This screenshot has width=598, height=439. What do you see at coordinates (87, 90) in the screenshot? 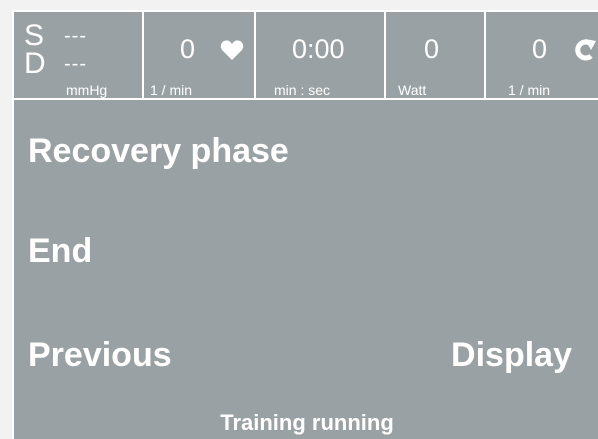
I see `blood-pressure-unit: mmHg` at bounding box center [87, 90].